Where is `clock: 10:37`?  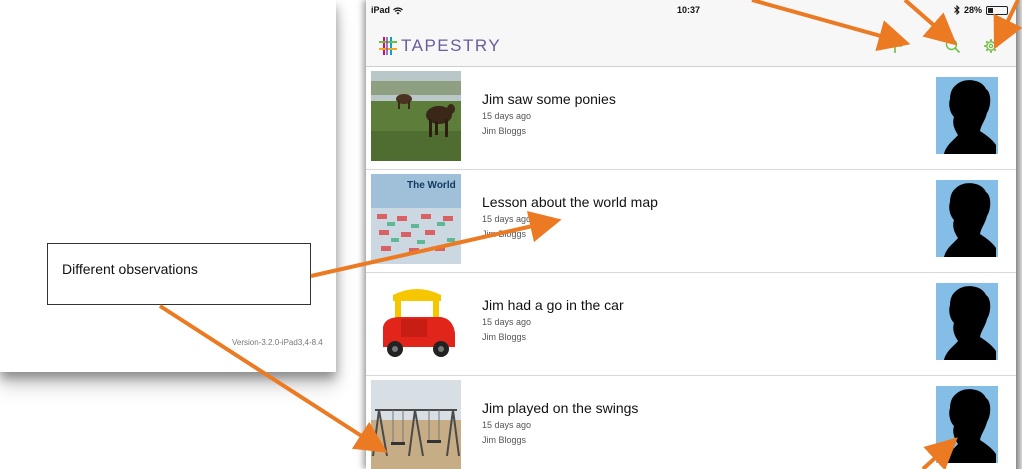
clock: 10:37 is located at coordinates (689, 10).